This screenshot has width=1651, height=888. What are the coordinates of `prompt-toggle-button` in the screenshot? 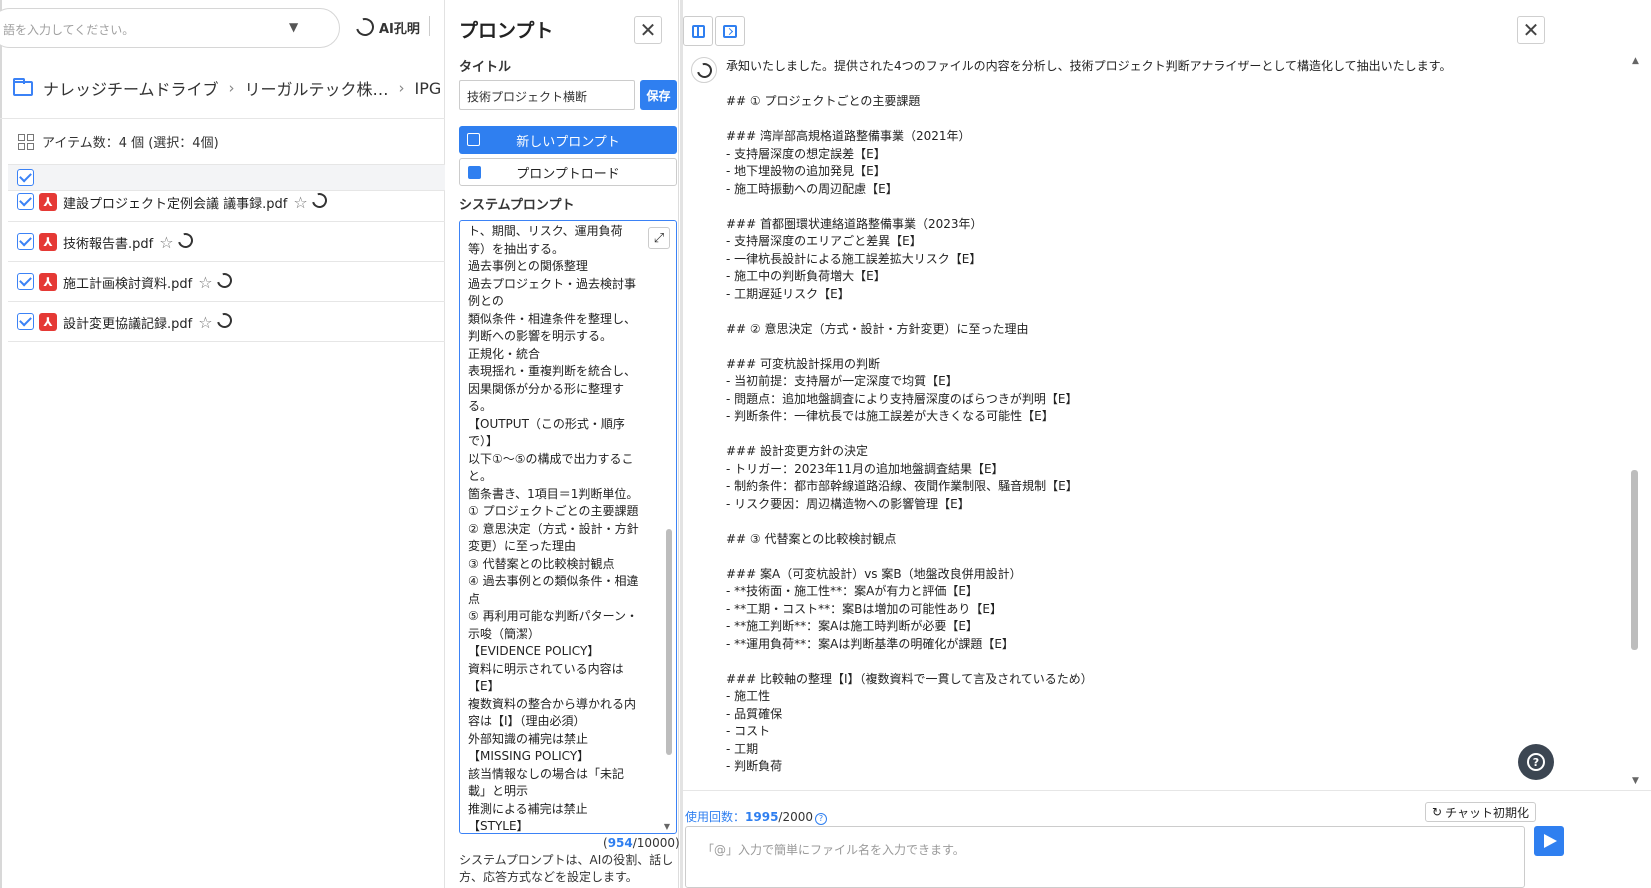 It's located at (730, 31).